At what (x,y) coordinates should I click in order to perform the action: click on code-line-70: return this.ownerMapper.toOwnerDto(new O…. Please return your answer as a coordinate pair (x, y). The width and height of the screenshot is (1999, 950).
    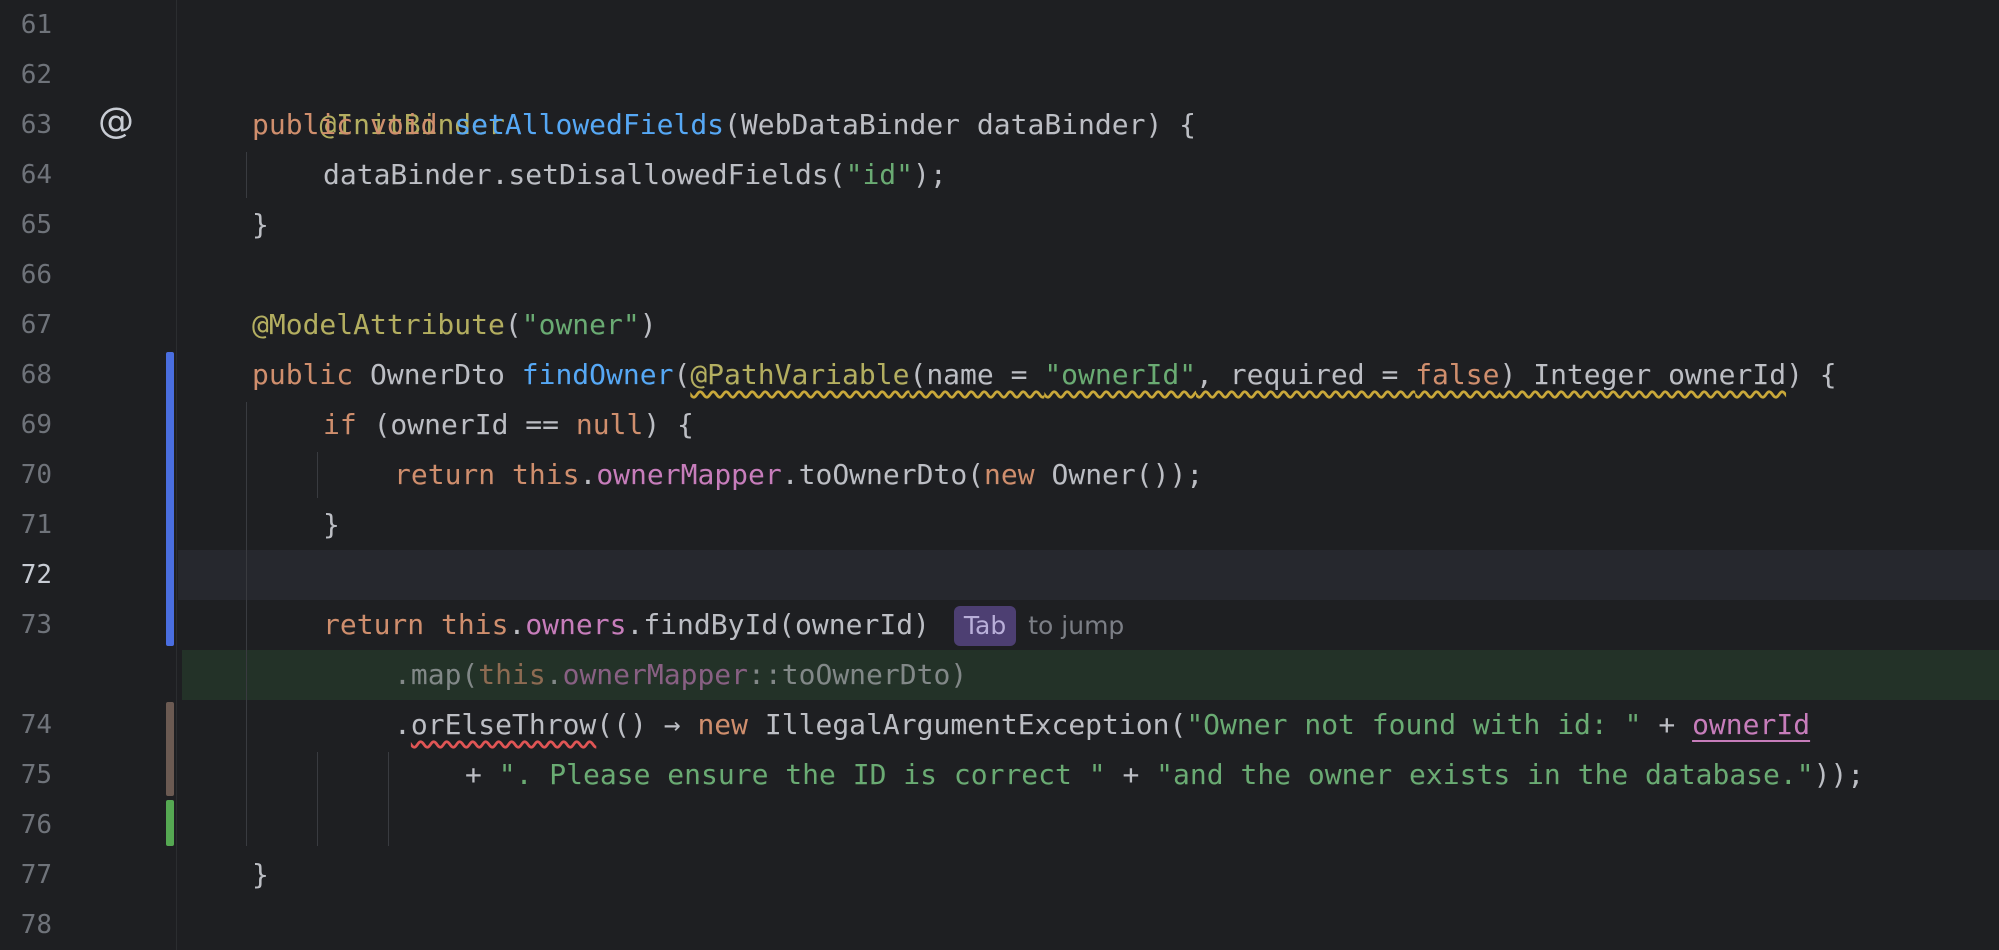
    Looking at the image, I should click on (798, 475).